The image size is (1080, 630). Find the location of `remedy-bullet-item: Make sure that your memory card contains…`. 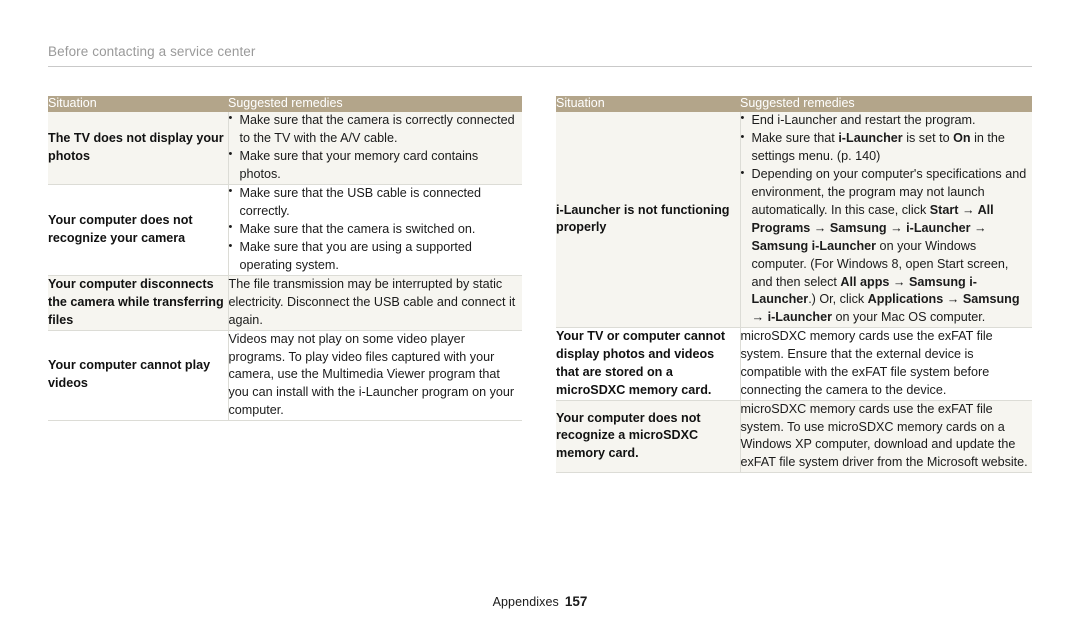

remedy-bullet-item: Make sure that your memory card contains… is located at coordinates (376, 165).